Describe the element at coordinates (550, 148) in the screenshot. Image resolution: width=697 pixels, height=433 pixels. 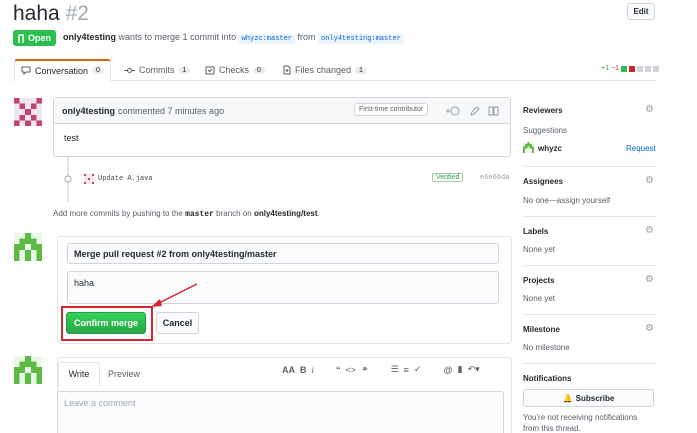
I see `reviewer-name: whyzc` at that location.